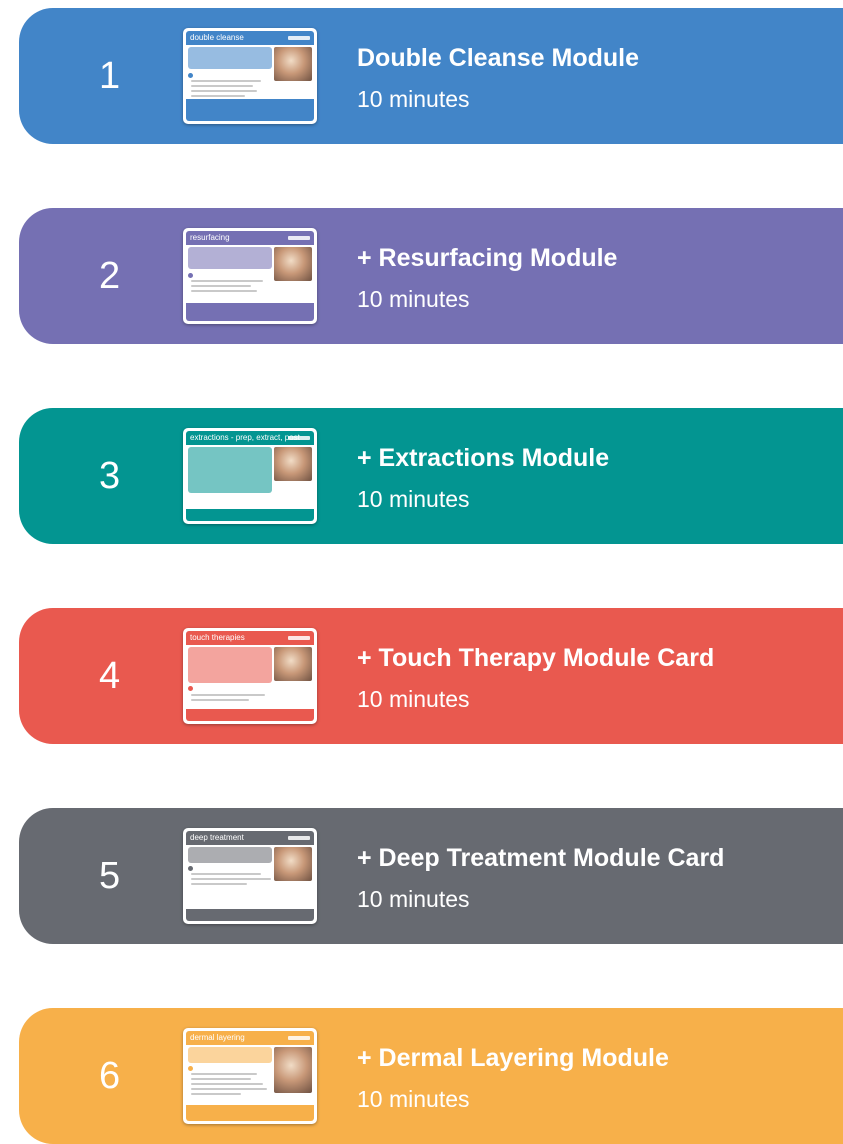 Image resolution: width=843 pixels, height=1144 pixels. I want to click on module-title: + Dermal Layering Module, so click(513, 1058).